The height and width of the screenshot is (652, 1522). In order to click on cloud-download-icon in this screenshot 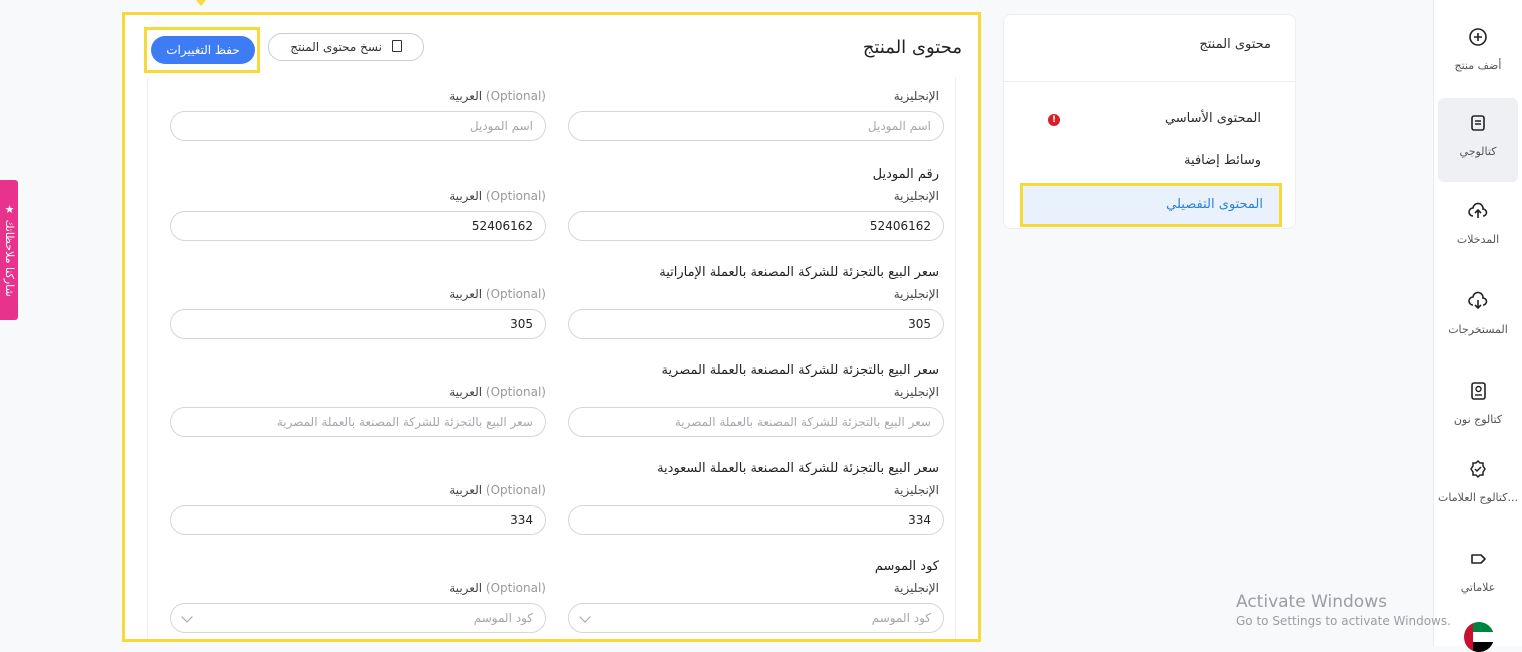, I will do `click(1478, 300)`.